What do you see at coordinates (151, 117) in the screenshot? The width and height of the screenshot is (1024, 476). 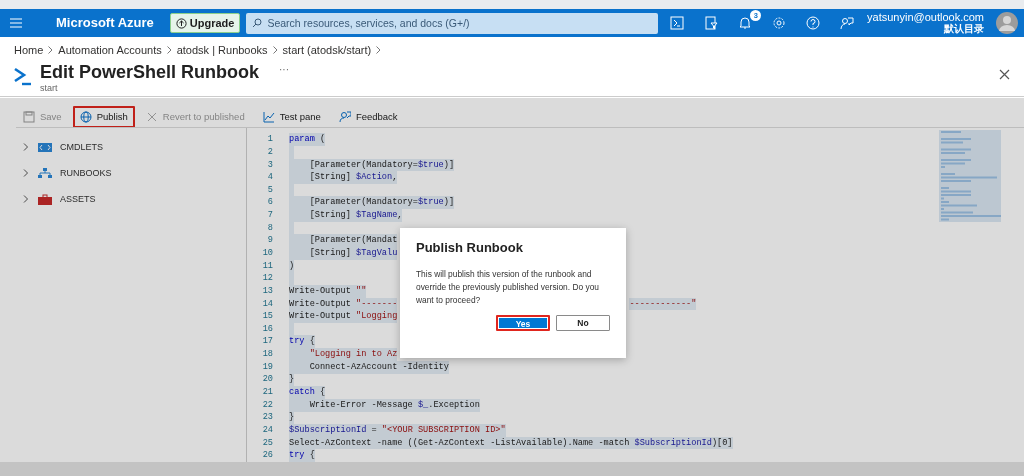 I see `x-icon` at bounding box center [151, 117].